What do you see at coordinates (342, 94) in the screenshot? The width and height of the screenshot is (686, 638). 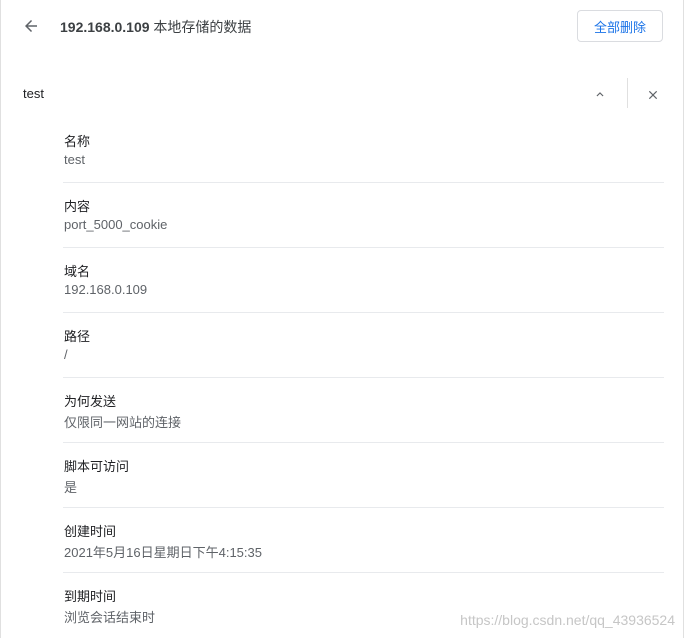 I see `cookie-item-header: test` at bounding box center [342, 94].